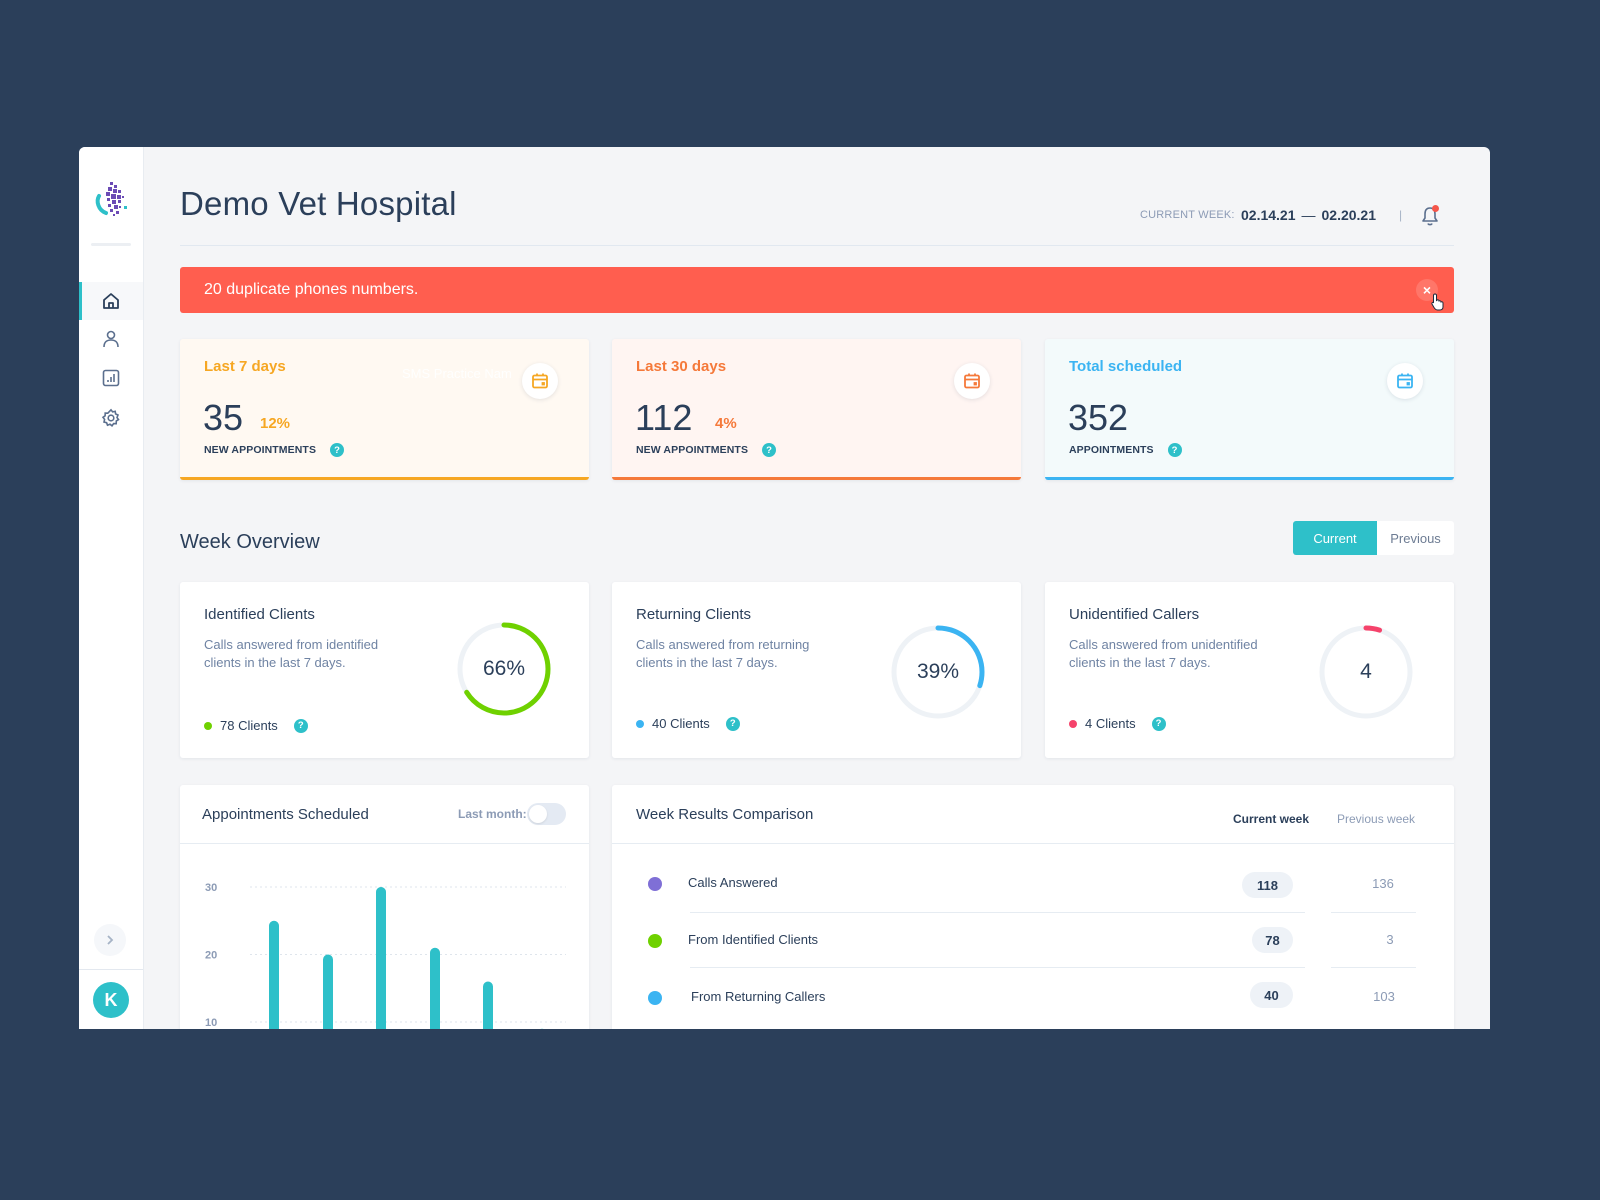  What do you see at coordinates (1384, 996) in the screenshot?
I see `previous-value: 103` at bounding box center [1384, 996].